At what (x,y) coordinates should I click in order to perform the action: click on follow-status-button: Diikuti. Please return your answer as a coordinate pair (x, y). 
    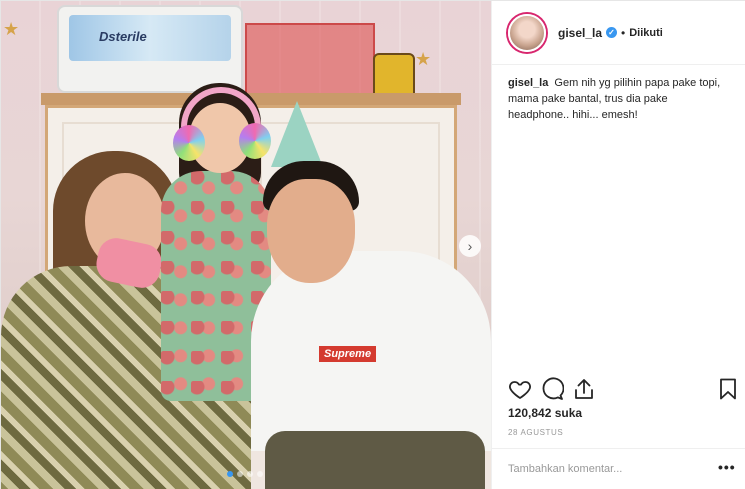
    Looking at the image, I should click on (646, 33).